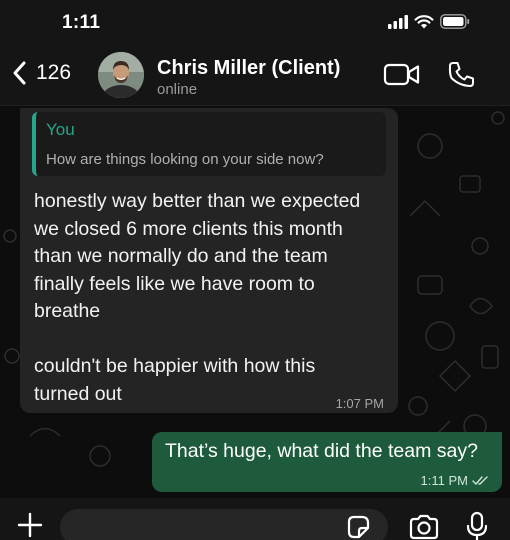 This screenshot has width=510, height=540. Describe the element at coordinates (174, 283) in the screenshot. I see `message-line: finally feels like we have room to` at that location.